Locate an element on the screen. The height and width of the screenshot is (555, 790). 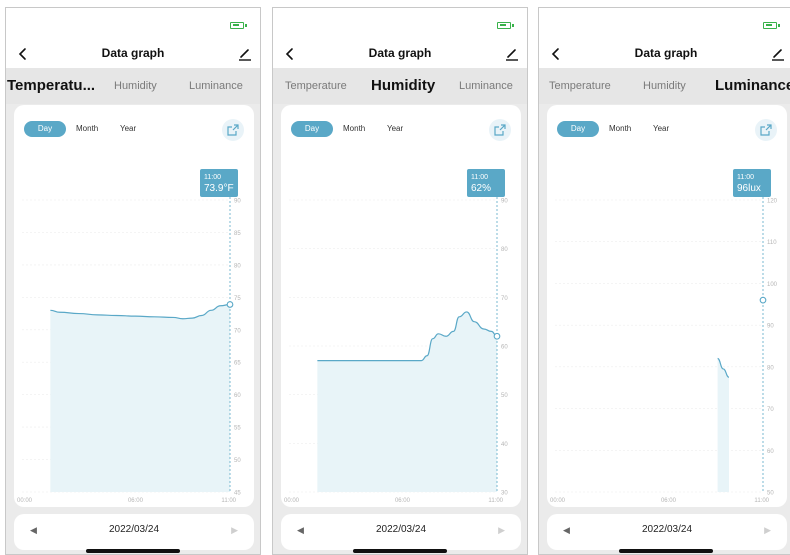
y-tick-label: 120 is located at coordinates (772, 202).